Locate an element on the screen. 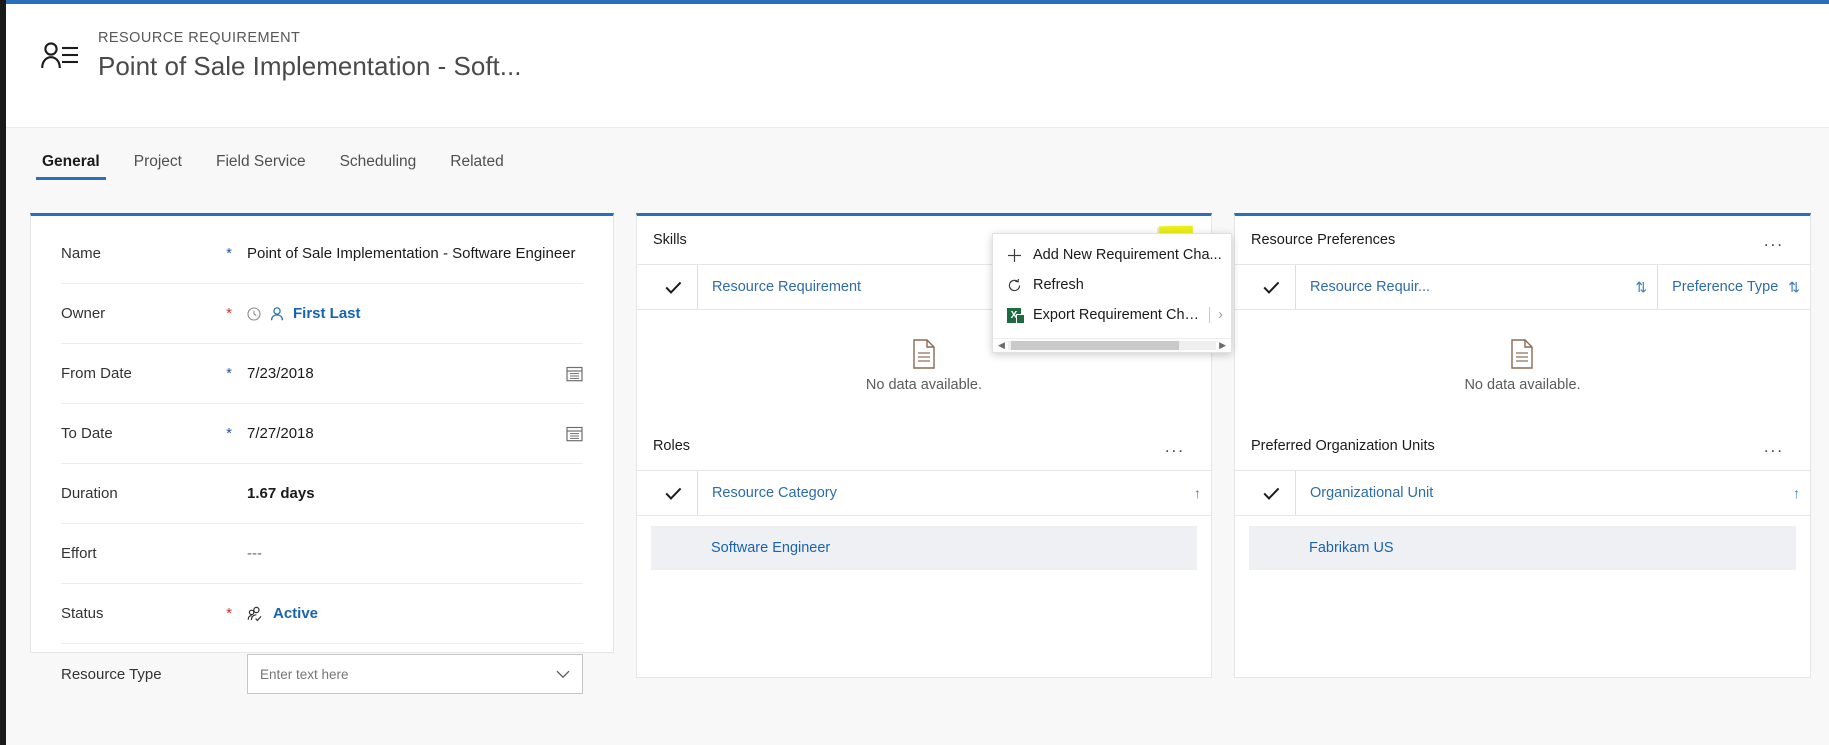 The image size is (1829, 745). resource-preferences-grid-header: Resource Requir... ⇅ Preference Type ⇅ is located at coordinates (1522, 287).